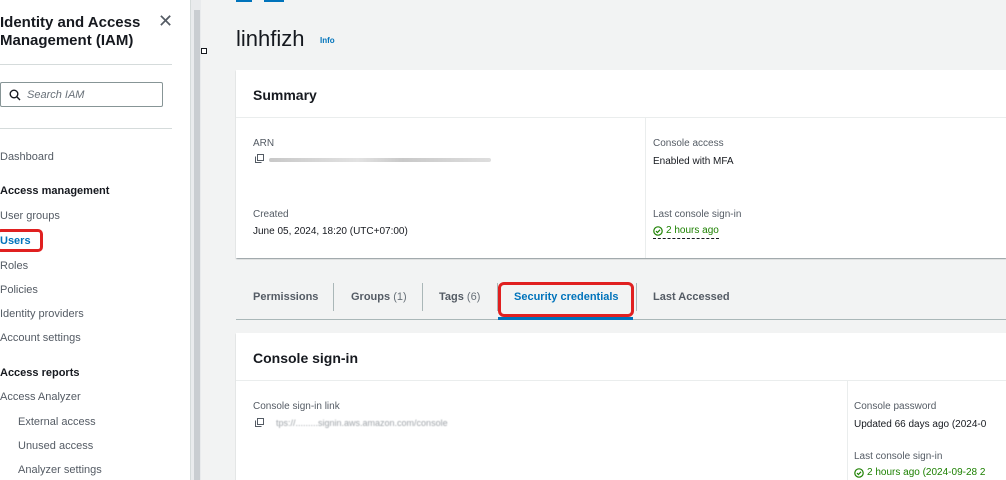 The height and width of the screenshot is (480, 1006). What do you see at coordinates (55, 446) in the screenshot?
I see `sidebar-item-unused-access: Unused access` at bounding box center [55, 446].